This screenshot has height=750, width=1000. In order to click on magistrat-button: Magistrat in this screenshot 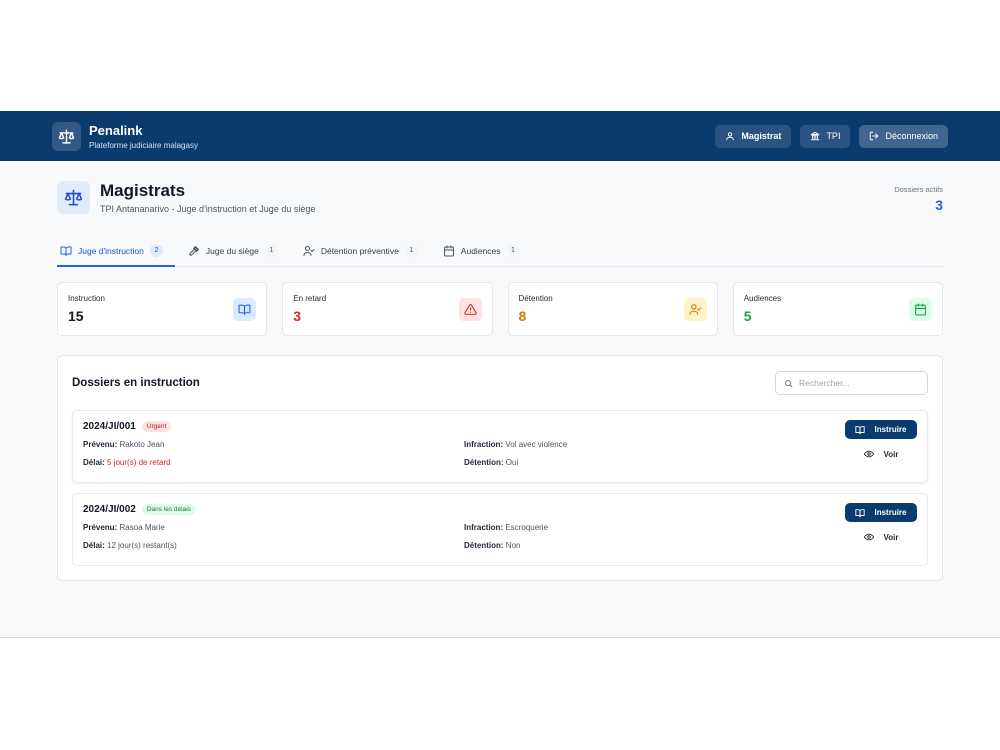, I will do `click(753, 136)`.